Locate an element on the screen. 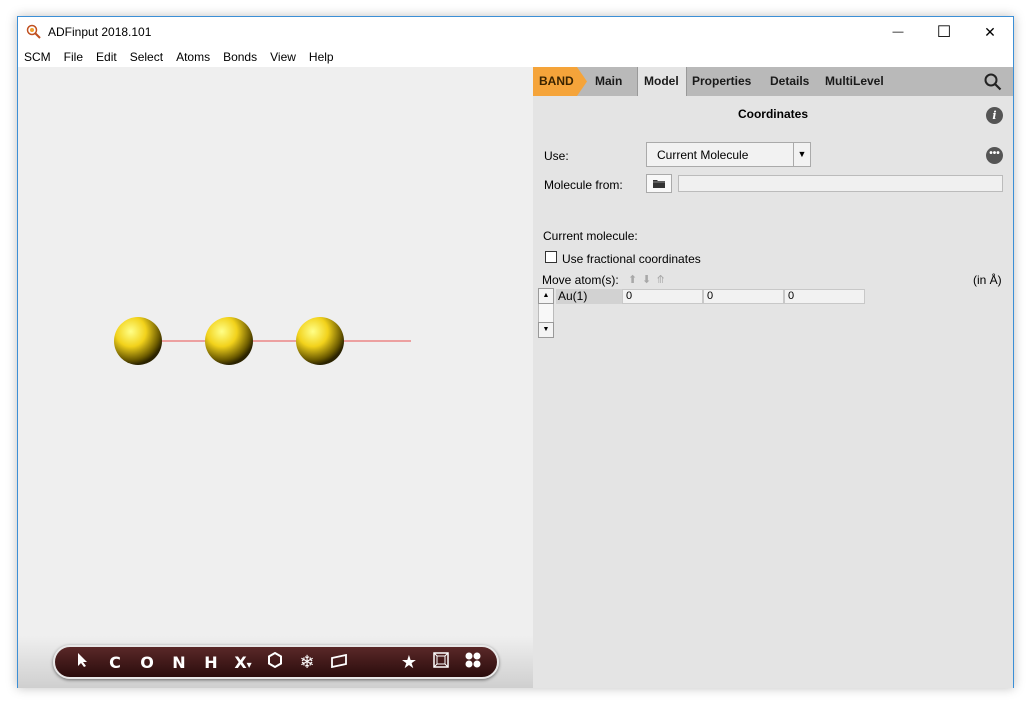 Image resolution: width=1035 pixels, height=710 pixels. select-arrow-icon is located at coordinates (83, 662).